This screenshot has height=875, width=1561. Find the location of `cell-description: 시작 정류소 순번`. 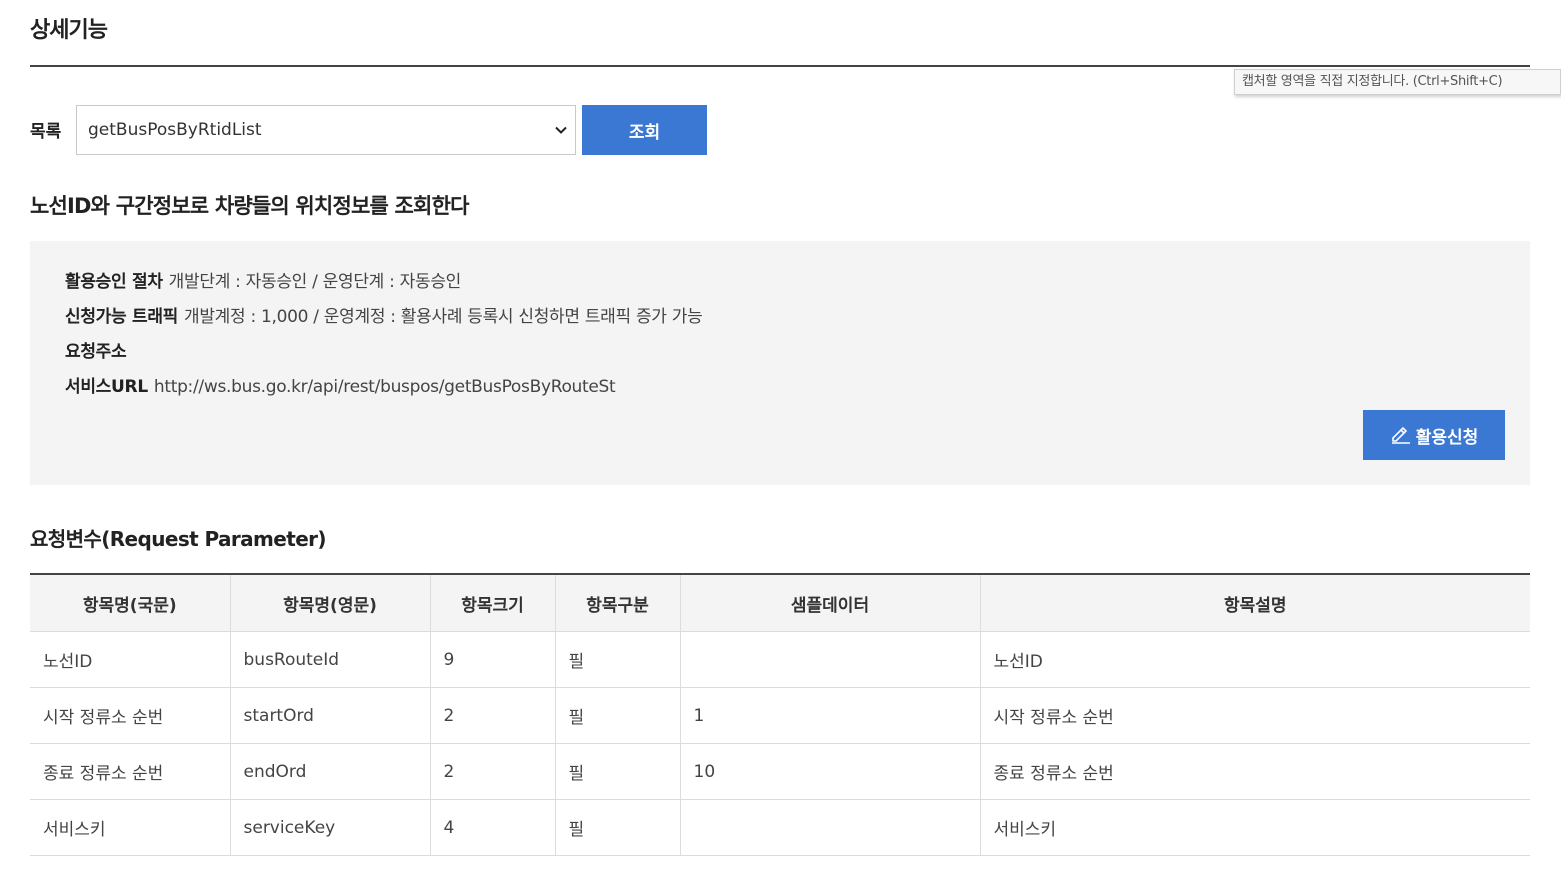

cell-description: 시작 정류소 순번 is located at coordinates (1255, 715).